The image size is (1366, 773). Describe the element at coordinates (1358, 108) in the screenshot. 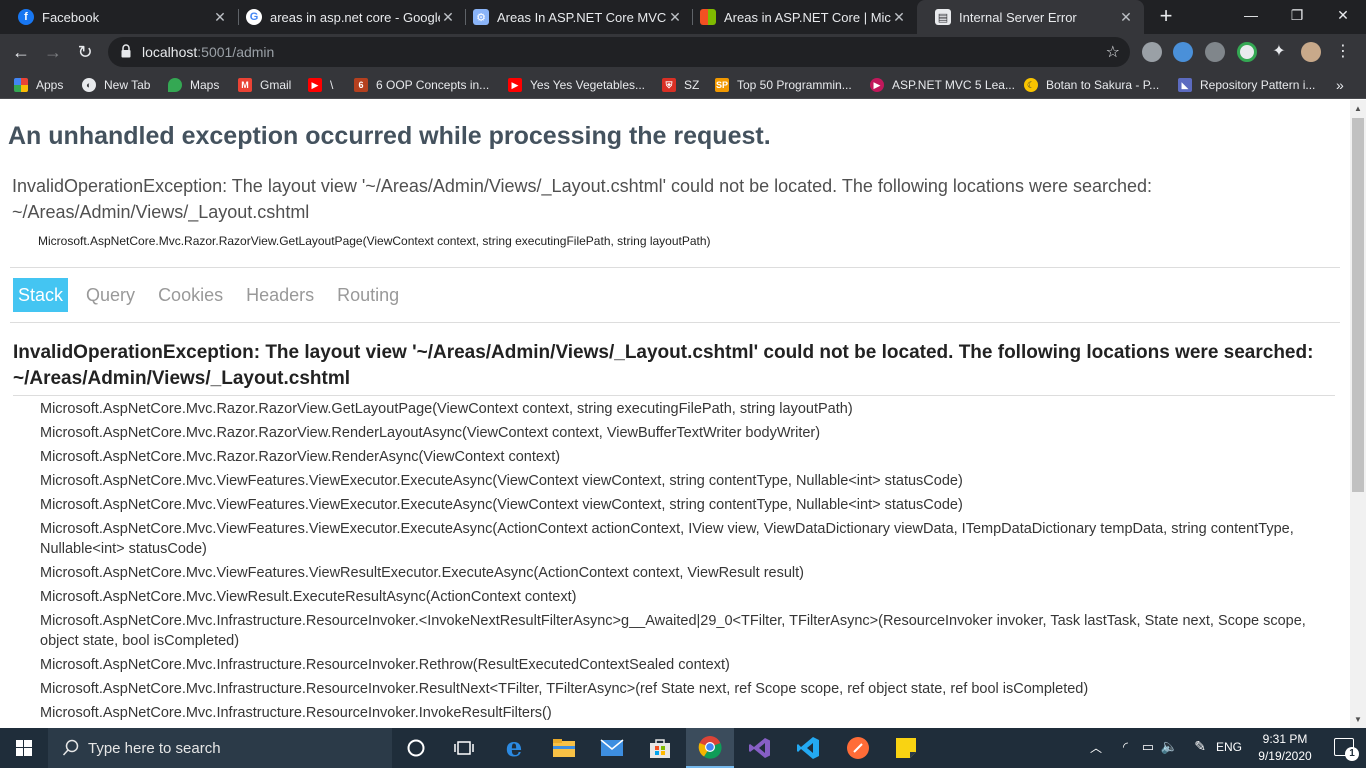

I see `scroll-up-icon: ▲` at that location.